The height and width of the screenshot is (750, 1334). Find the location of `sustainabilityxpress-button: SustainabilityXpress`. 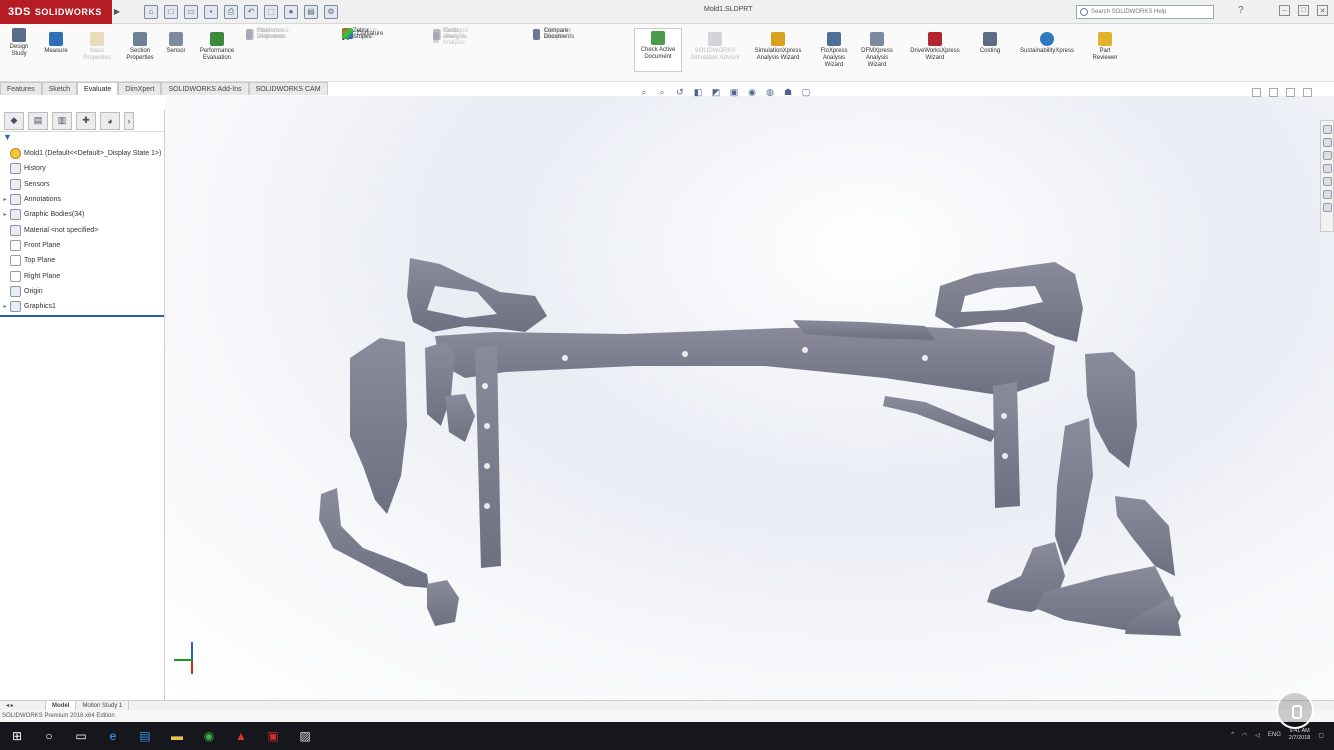

sustainabilityxpress-button: SustainabilityXpress is located at coordinates (1047, 43).